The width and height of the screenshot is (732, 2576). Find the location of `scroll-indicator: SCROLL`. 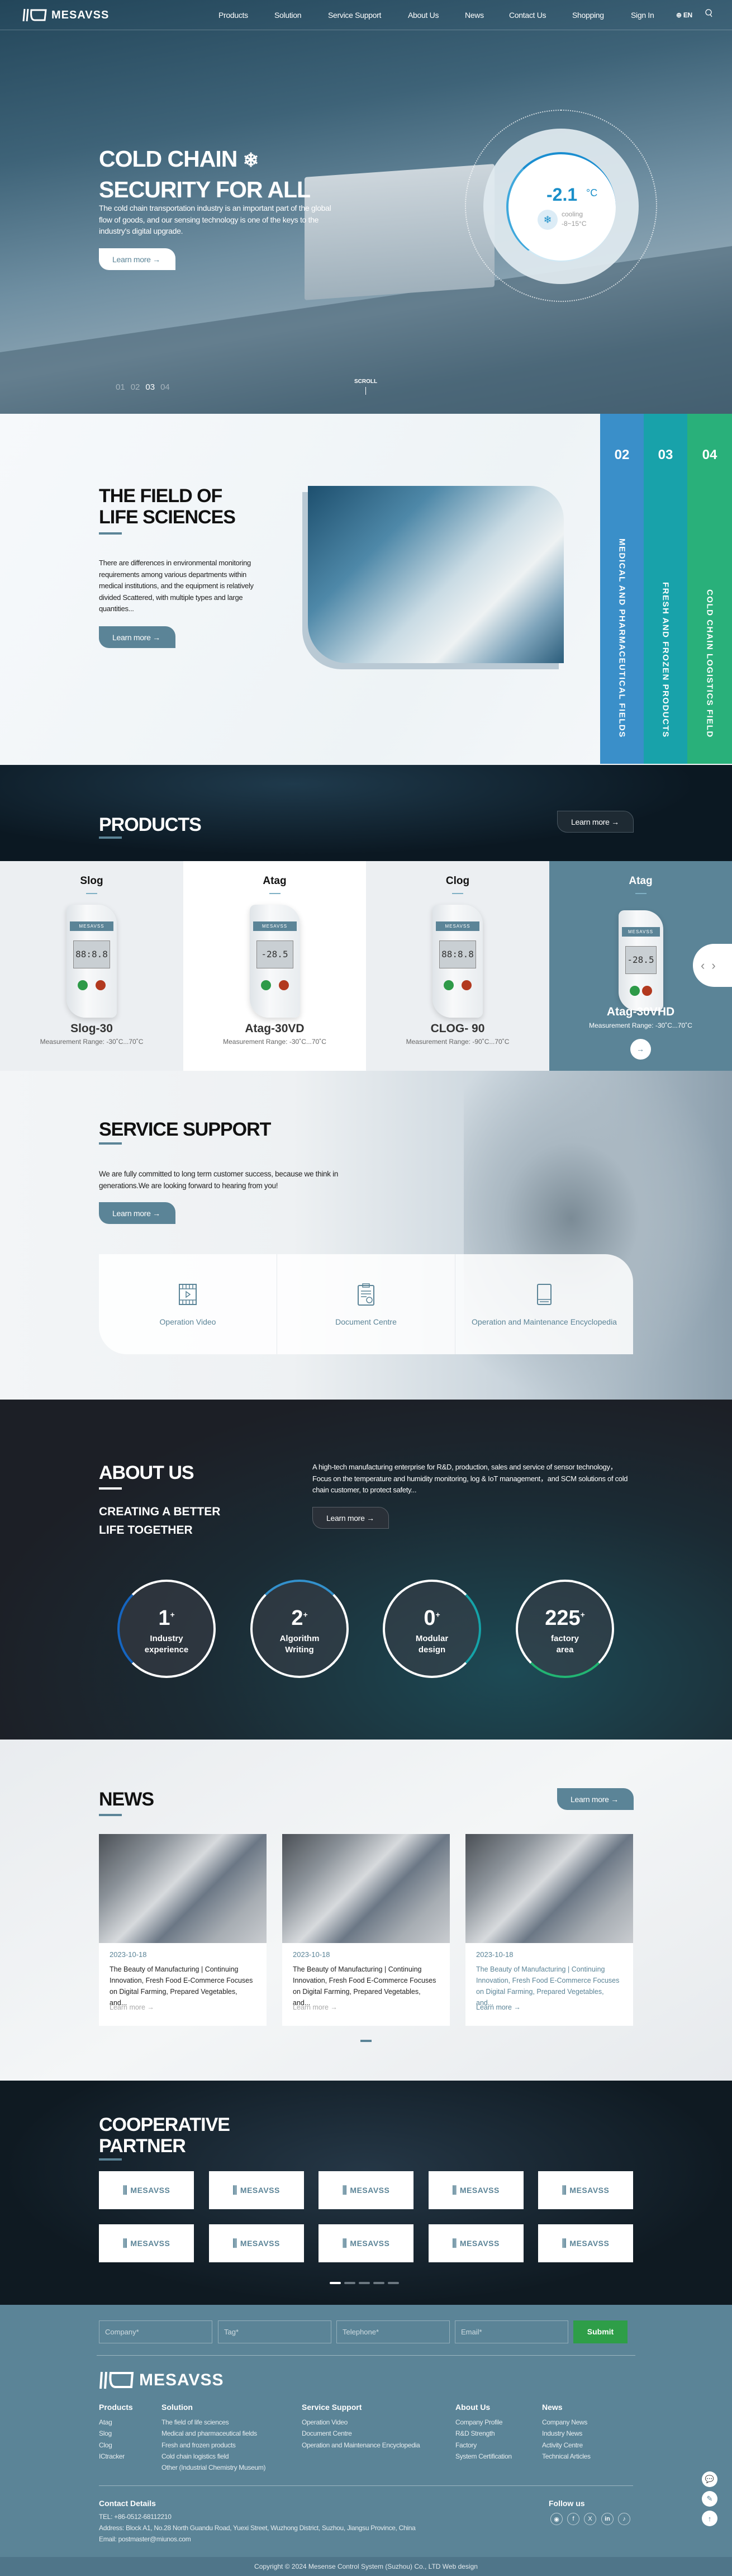

scroll-indicator: SCROLL is located at coordinates (365, 382).